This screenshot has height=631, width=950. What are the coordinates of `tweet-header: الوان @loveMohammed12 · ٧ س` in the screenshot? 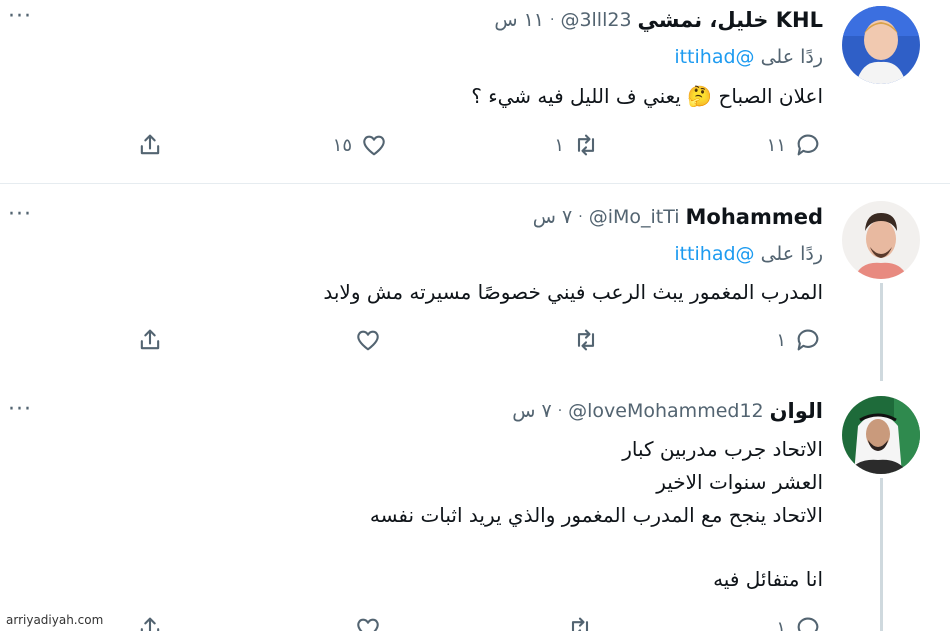 It's located at (667, 411).